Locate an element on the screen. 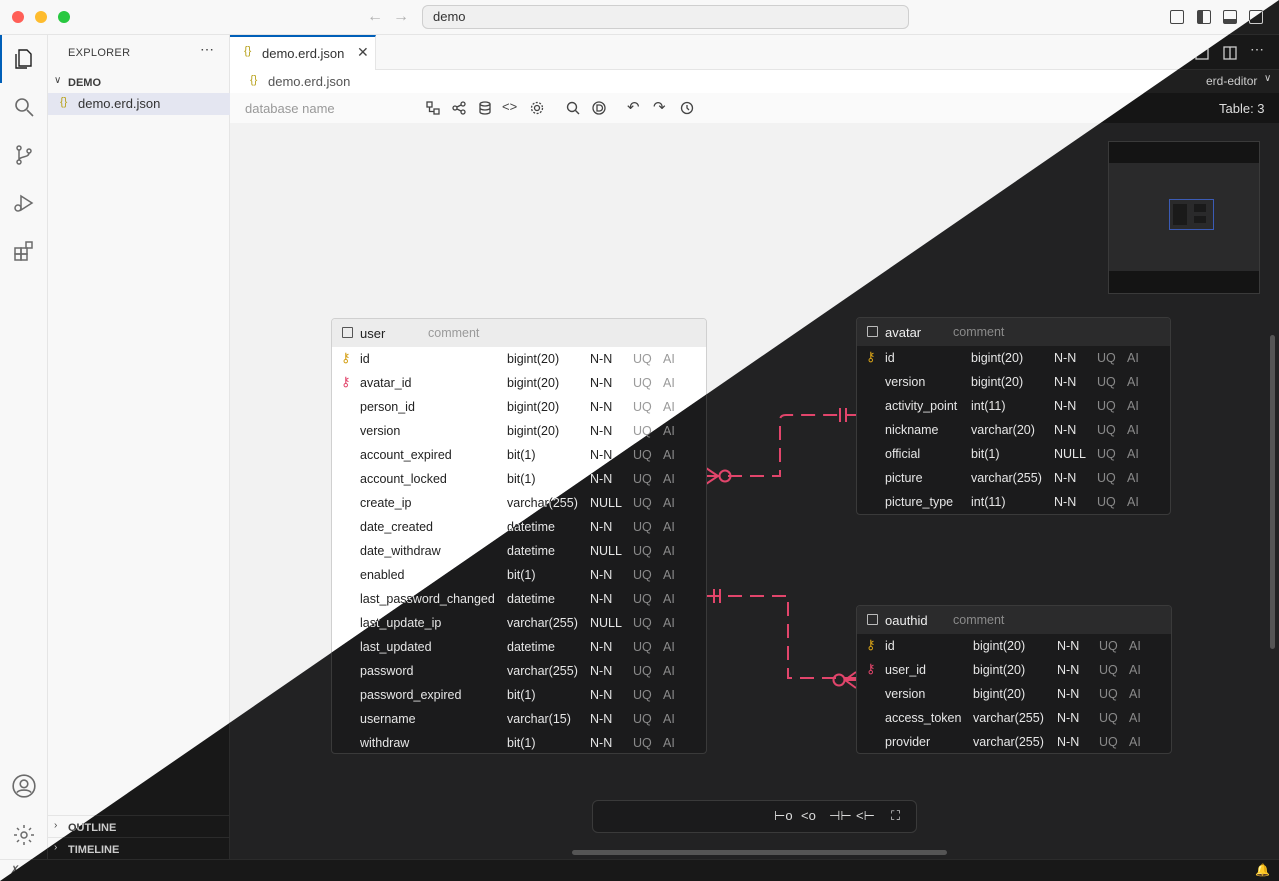  file-item: {} demo.erd.json is located at coordinates (139, 104).